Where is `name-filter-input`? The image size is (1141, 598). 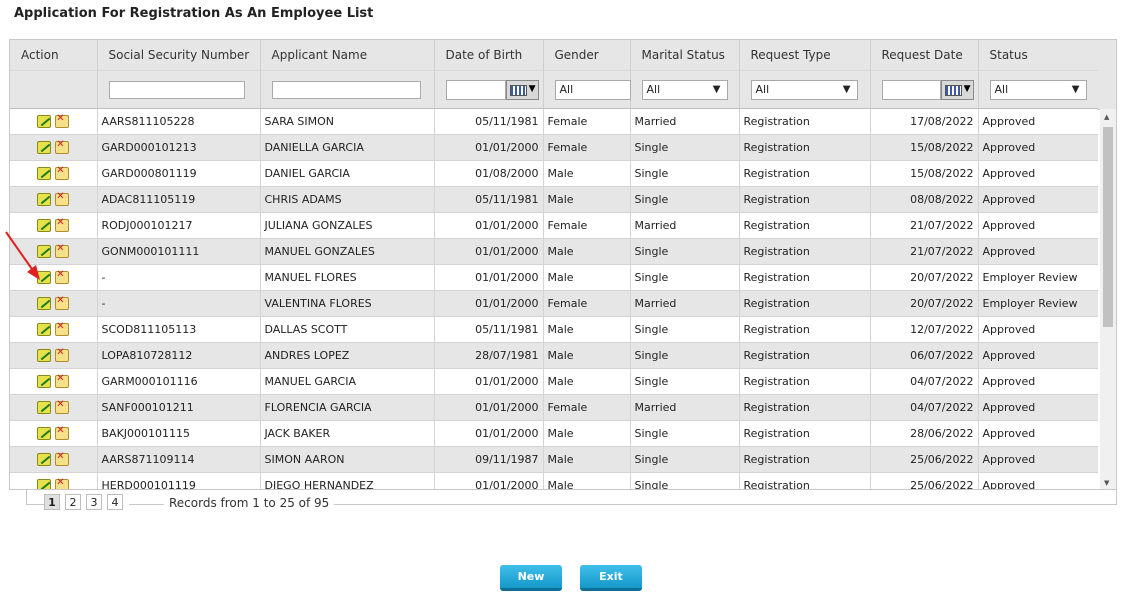 name-filter-input is located at coordinates (346, 89).